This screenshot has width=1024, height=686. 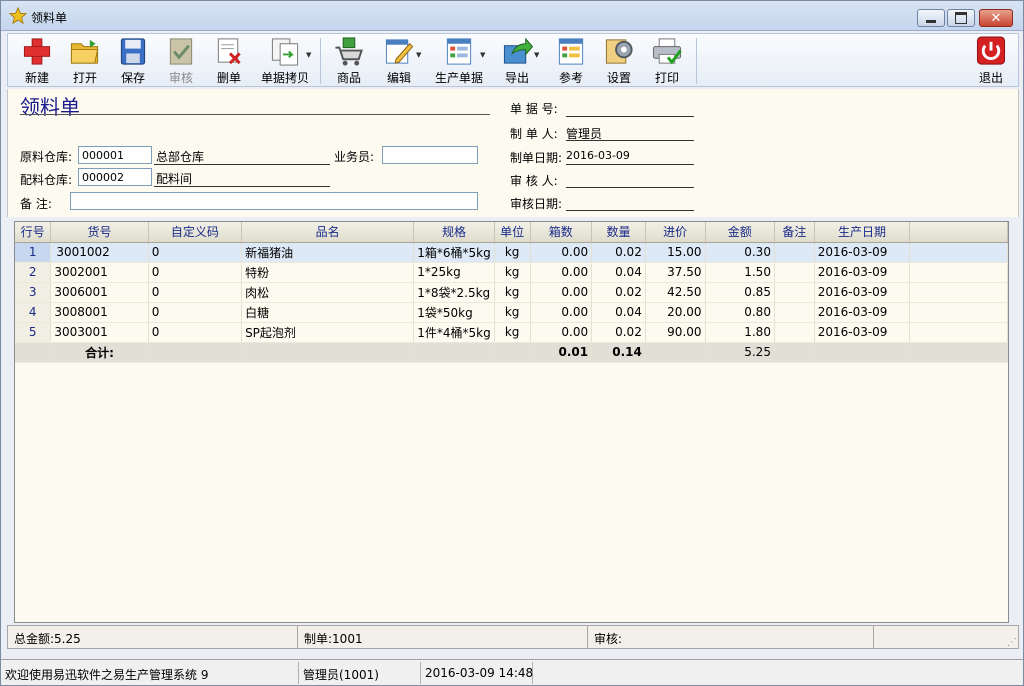 I want to click on cell-spec: 1*8袋*2.5kg, so click(x=454, y=292).